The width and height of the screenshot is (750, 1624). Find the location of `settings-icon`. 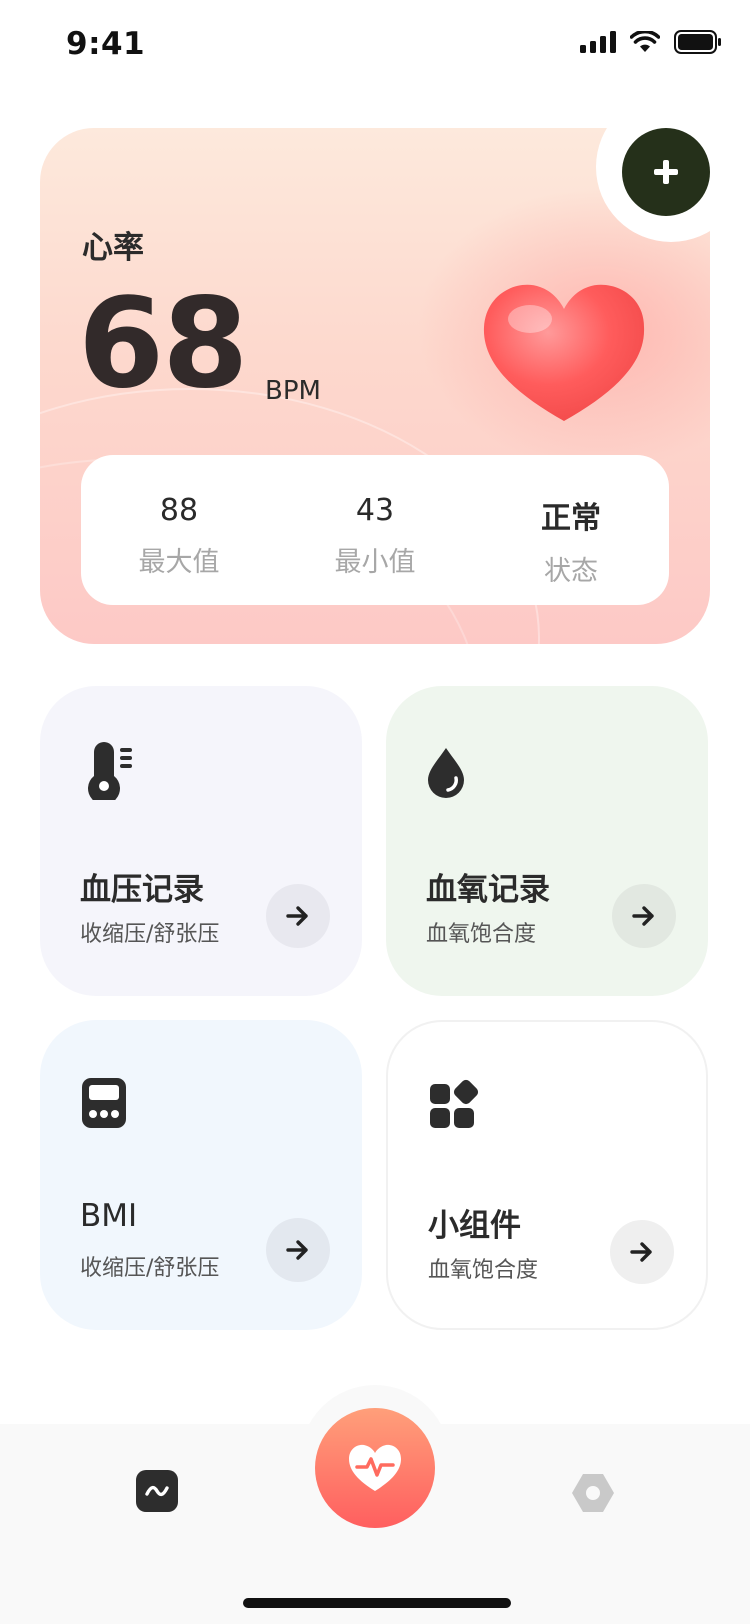

settings-icon is located at coordinates (593, 1493).